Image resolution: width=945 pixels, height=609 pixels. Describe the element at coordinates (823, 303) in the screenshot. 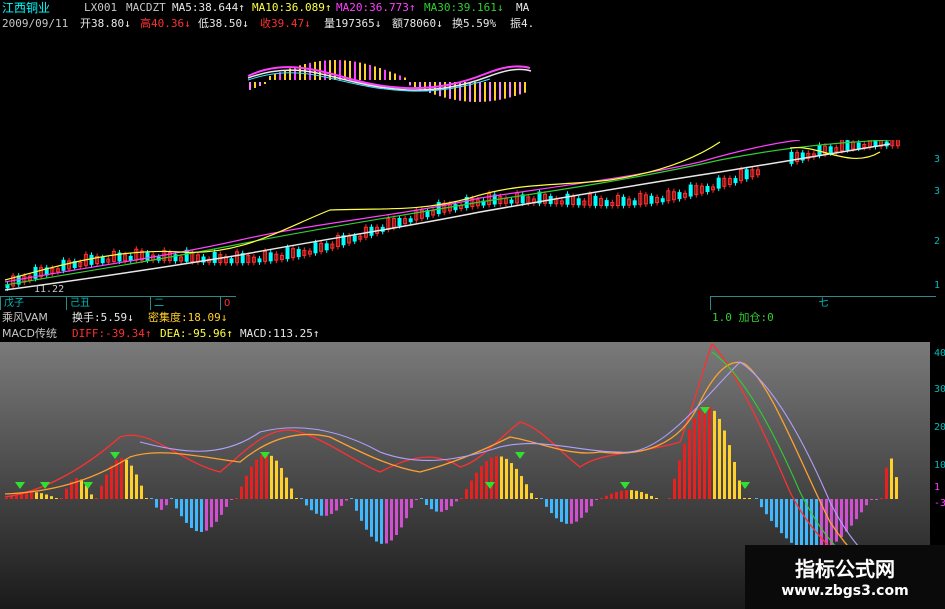

I see `date-segment-right: 七` at that location.